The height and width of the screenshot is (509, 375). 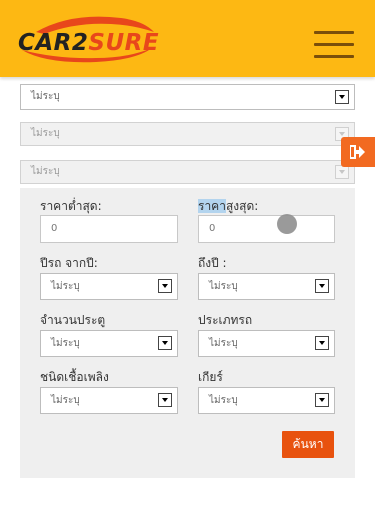 What do you see at coordinates (223, 343) in the screenshot?
I see `car-type-select-value: ไม่ระบุ` at bounding box center [223, 343].